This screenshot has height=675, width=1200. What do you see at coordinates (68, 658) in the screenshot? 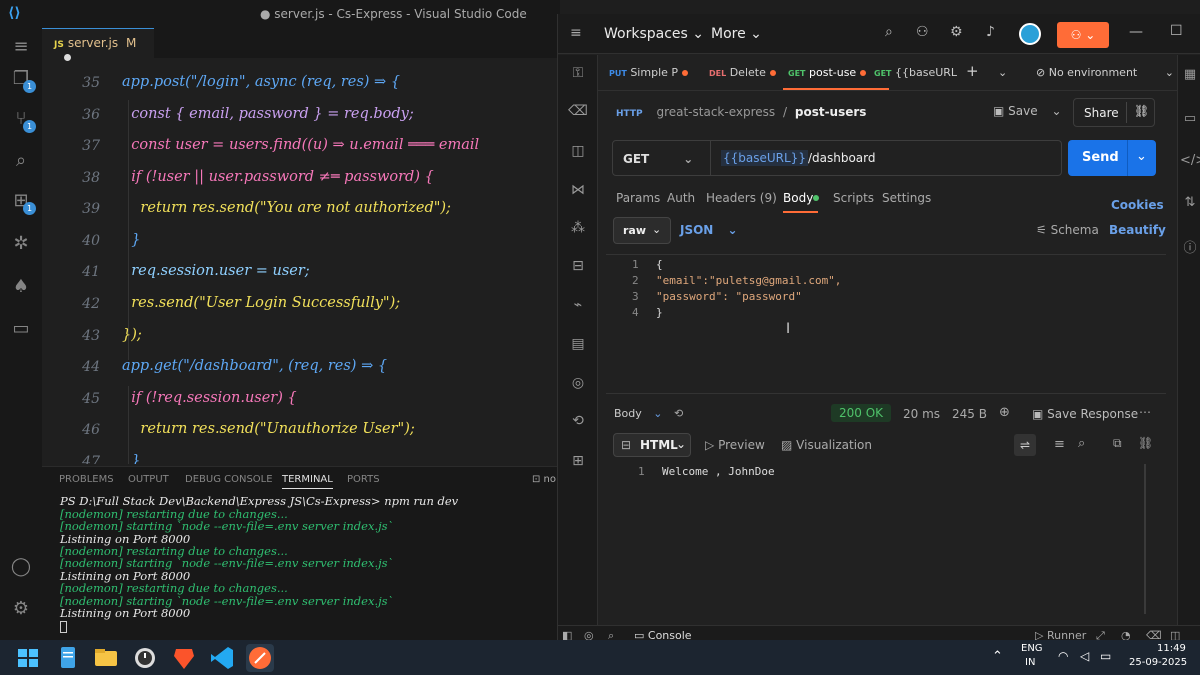
I see `notepad-icon` at bounding box center [68, 658].